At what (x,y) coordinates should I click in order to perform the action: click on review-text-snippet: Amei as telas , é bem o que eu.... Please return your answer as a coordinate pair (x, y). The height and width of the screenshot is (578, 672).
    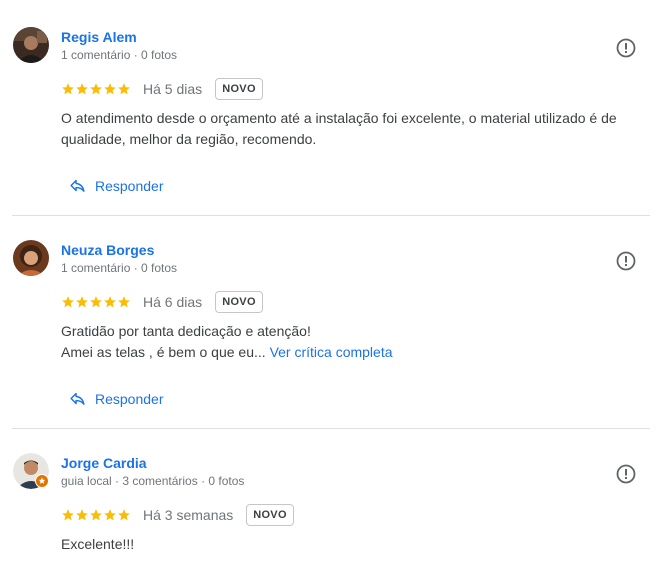
    Looking at the image, I should click on (163, 352).